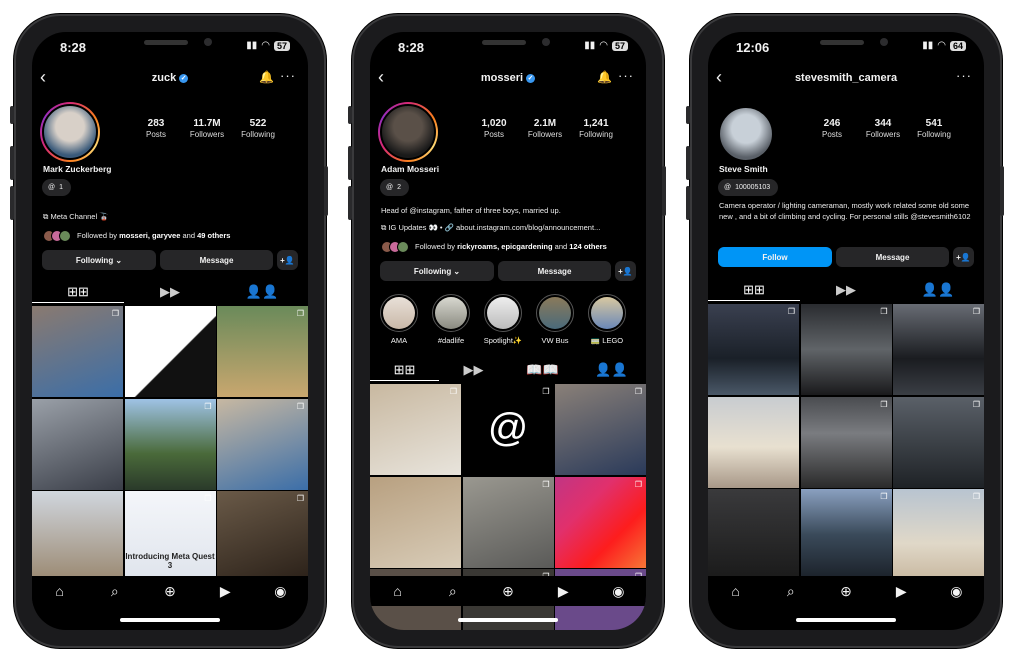 The height and width of the screenshot is (664, 1024). I want to click on search-icon: ⌕, so click(452, 591).